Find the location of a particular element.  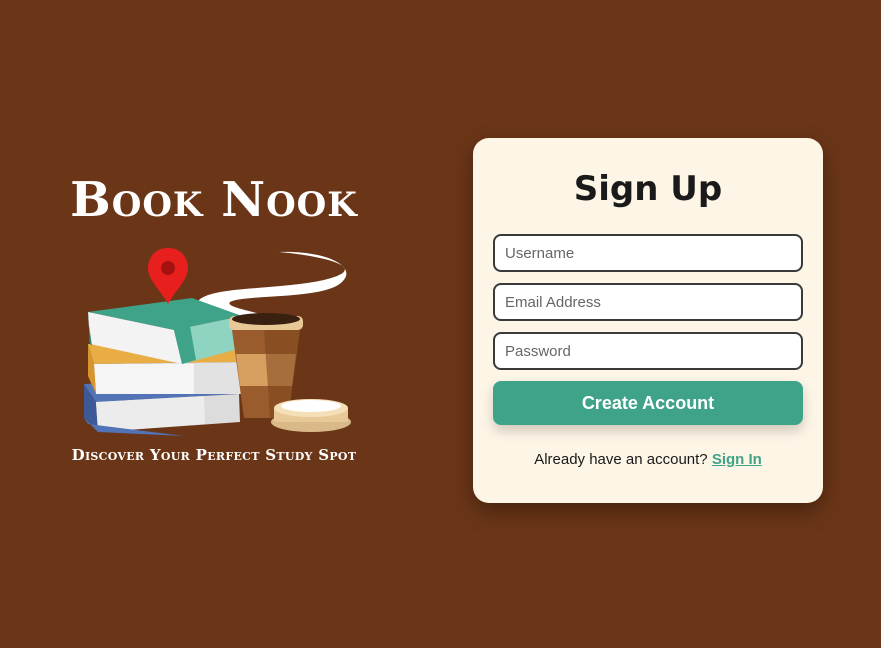

username-input is located at coordinates (648, 253).